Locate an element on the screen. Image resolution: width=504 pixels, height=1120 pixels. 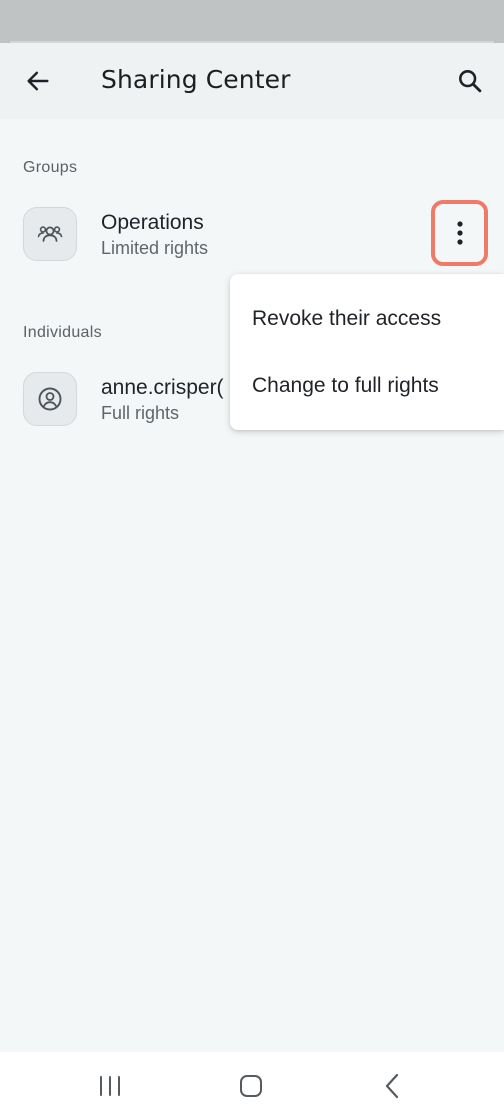
recents-icon is located at coordinates (110, 1086).